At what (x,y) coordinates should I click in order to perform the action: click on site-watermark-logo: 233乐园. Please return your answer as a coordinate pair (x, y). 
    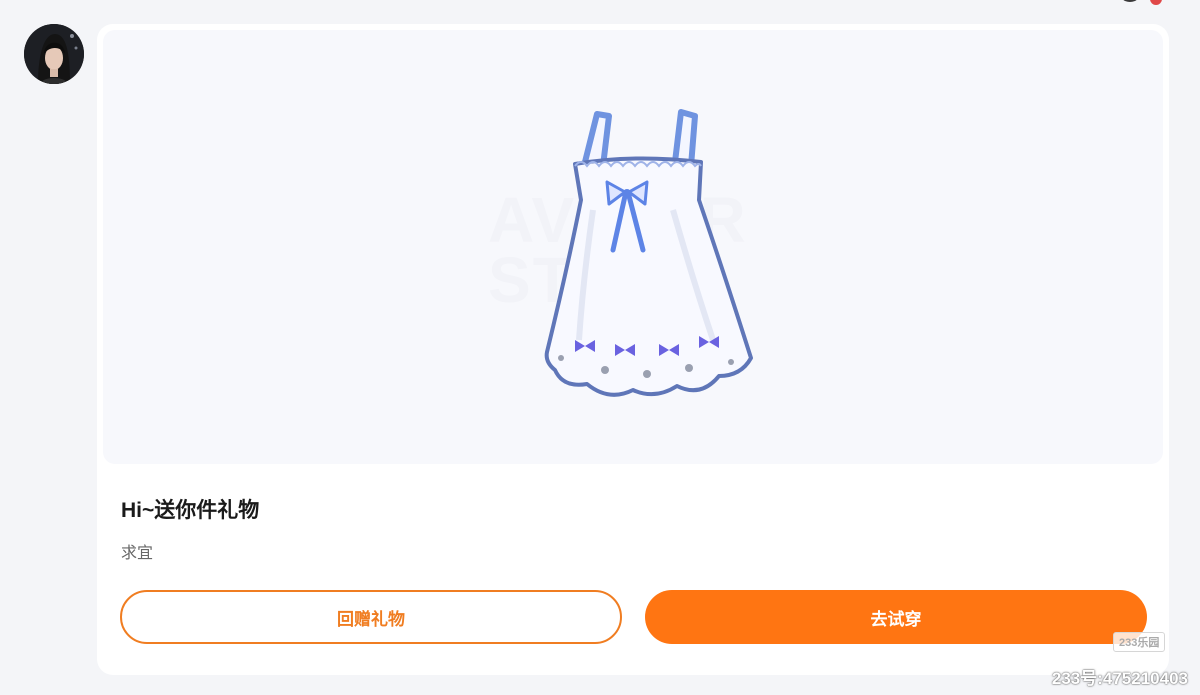
    Looking at the image, I should click on (1139, 642).